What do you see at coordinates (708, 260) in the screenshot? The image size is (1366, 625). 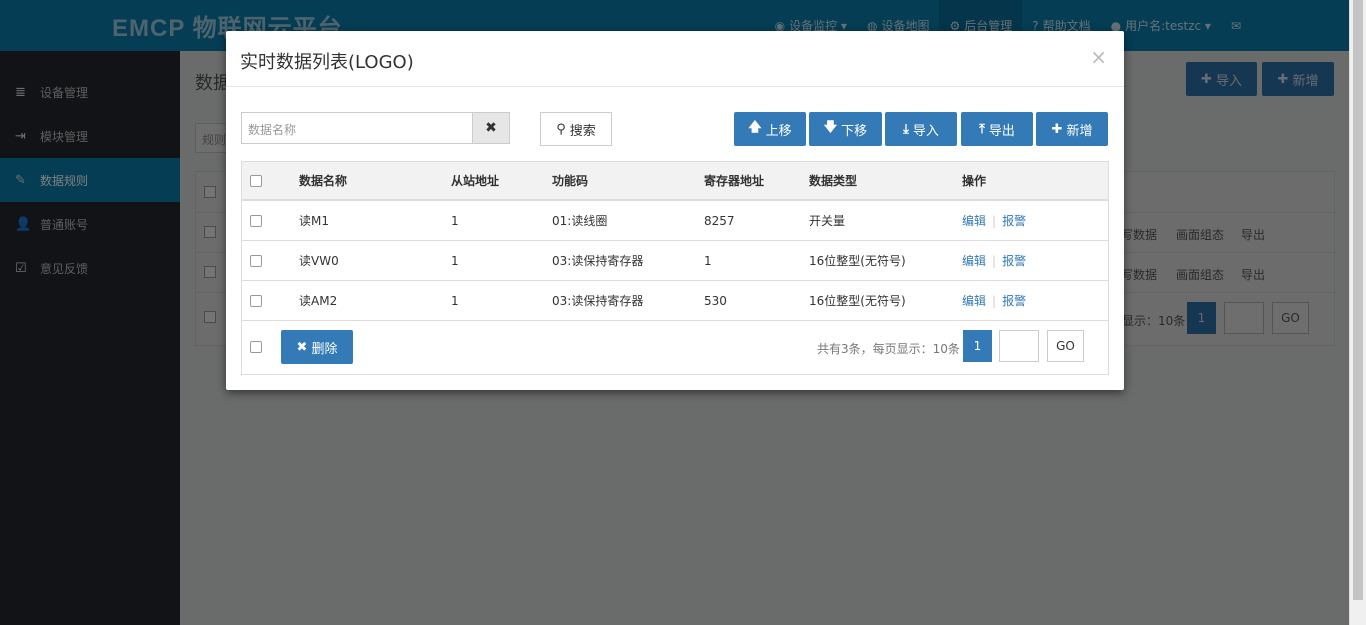 I see `cell-register-address: 1` at bounding box center [708, 260].